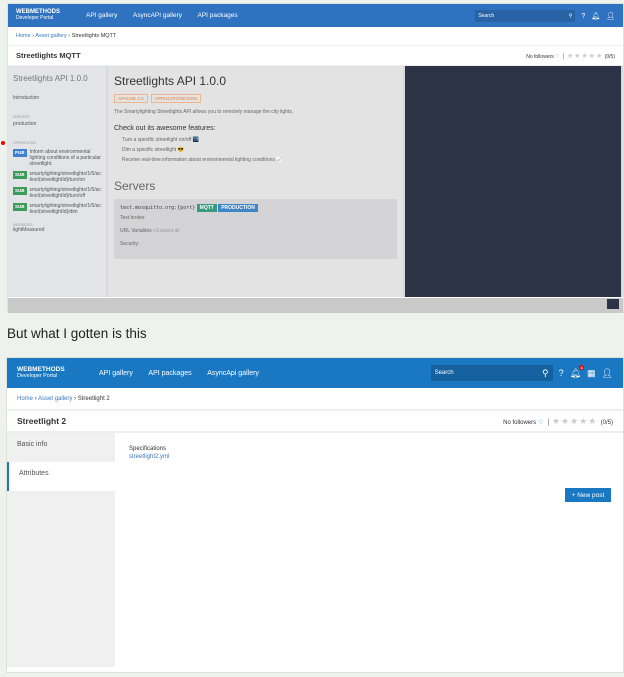 This screenshot has width=624, height=677. What do you see at coordinates (315, 399) in the screenshot?
I see `breadcrumb: Home › Asset gallery › Streetlight 2` at bounding box center [315, 399].